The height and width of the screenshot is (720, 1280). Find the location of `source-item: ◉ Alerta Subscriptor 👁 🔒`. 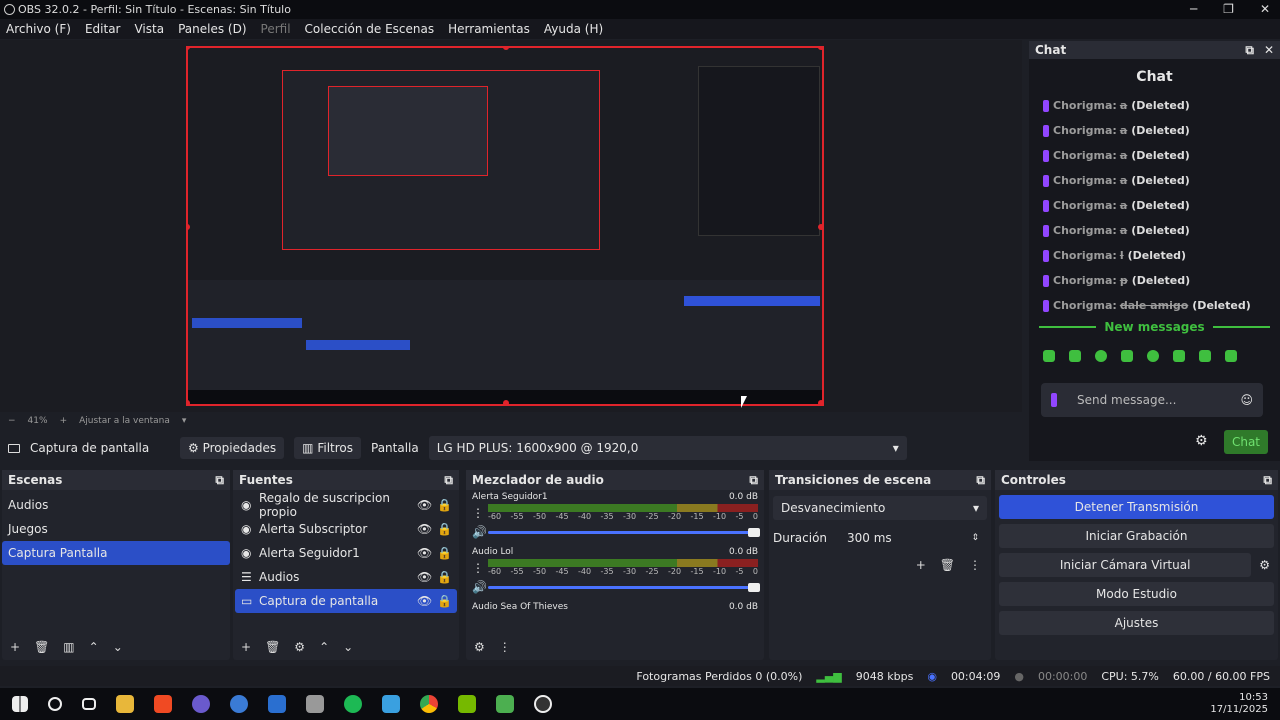

source-item: ◉ Alerta Subscriptor 👁 🔒 is located at coordinates (346, 529).